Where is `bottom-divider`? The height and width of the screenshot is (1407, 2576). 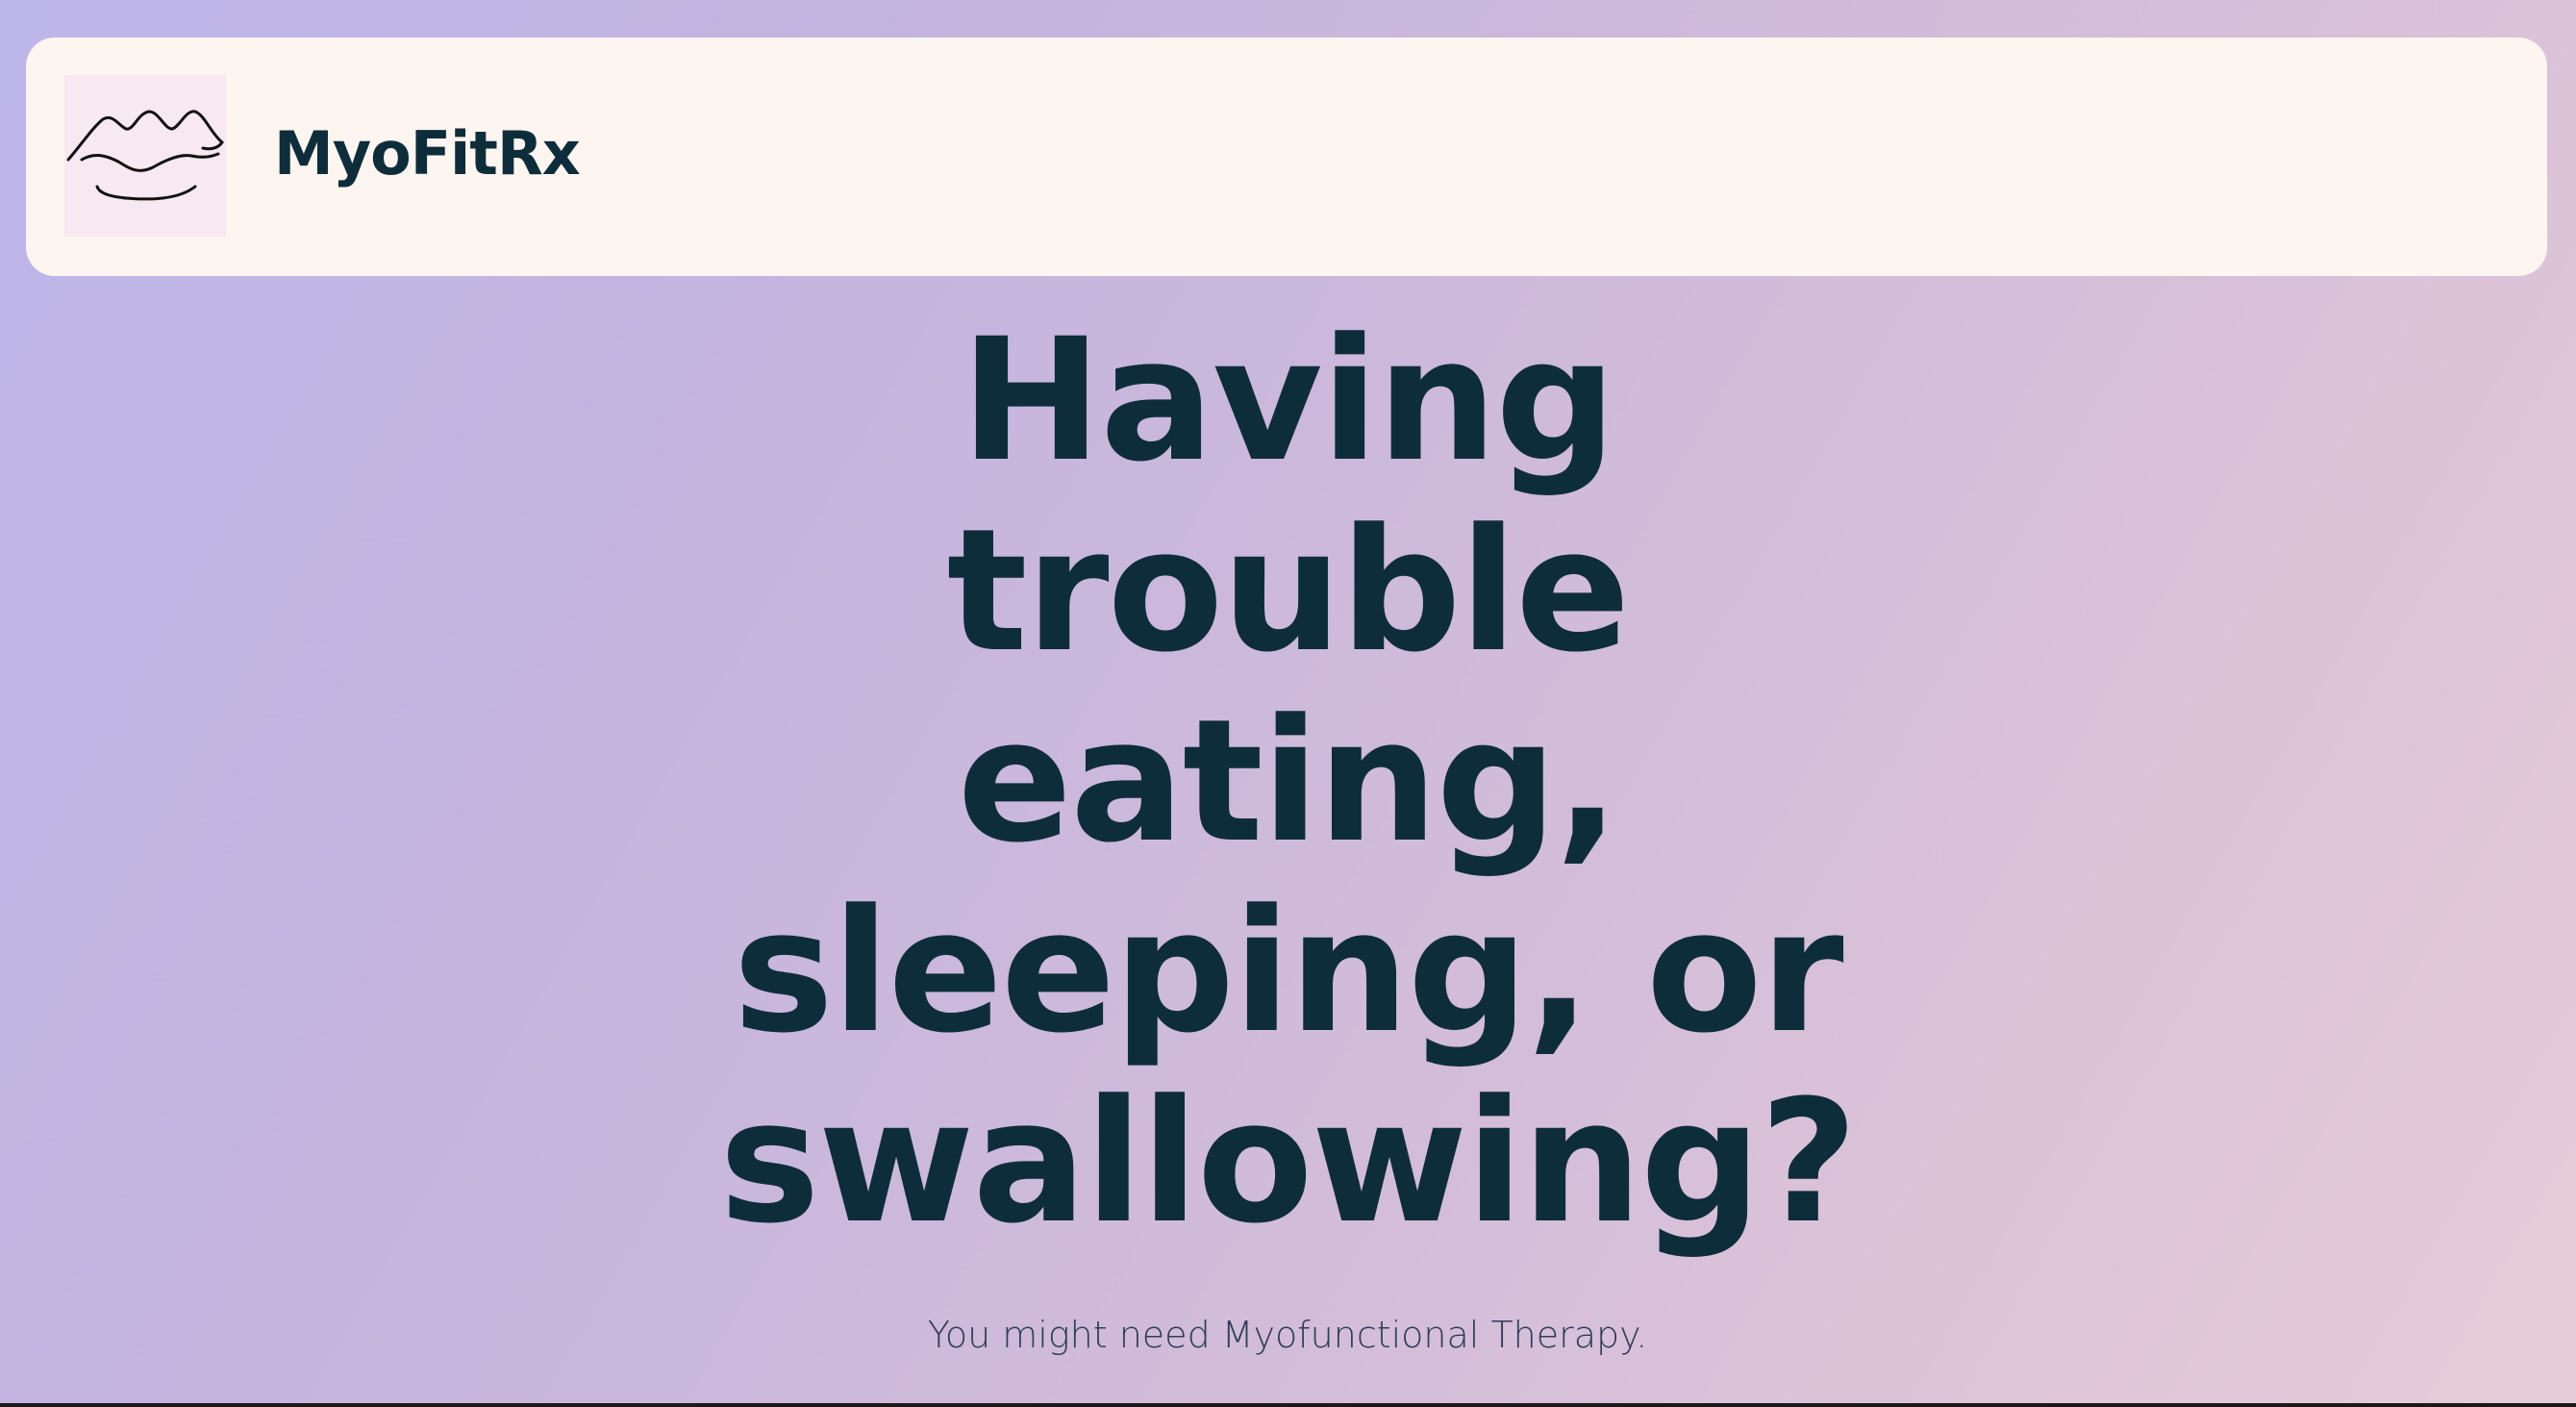 bottom-divider is located at coordinates (1288, 1405).